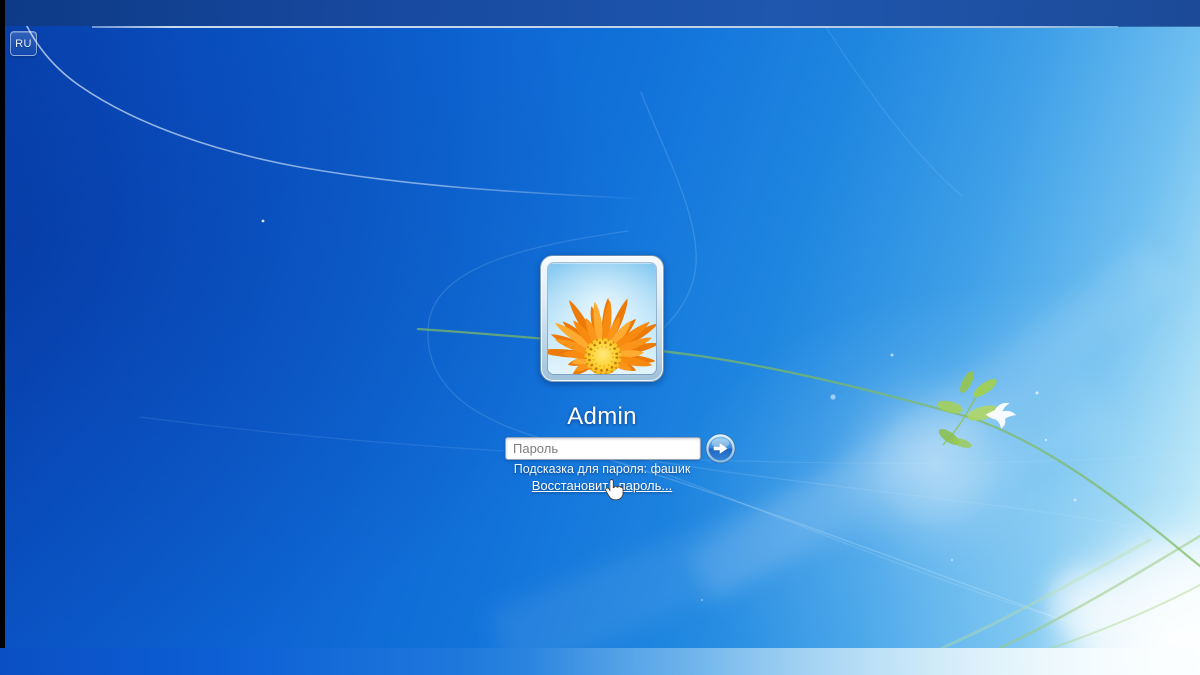 The image size is (1200, 675). I want to click on user-avatar-tile, so click(602, 318).